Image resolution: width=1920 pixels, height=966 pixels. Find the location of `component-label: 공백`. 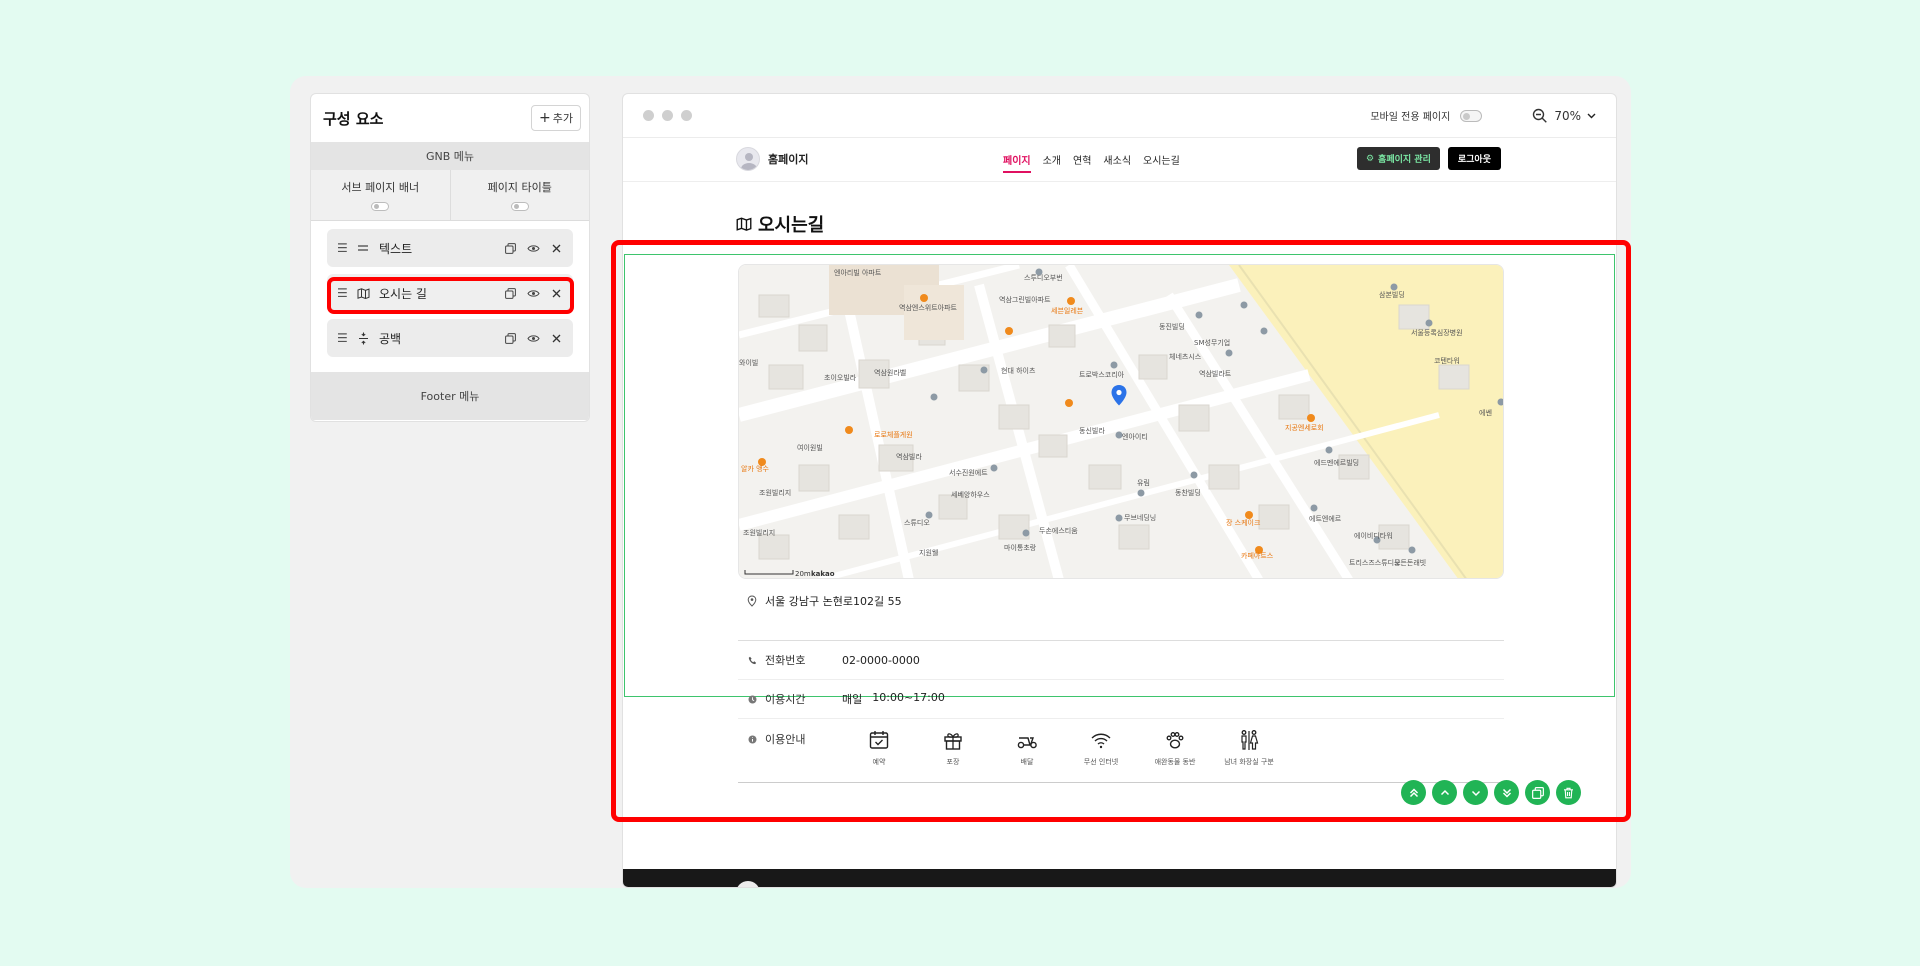

component-label: 공백 is located at coordinates (390, 338).